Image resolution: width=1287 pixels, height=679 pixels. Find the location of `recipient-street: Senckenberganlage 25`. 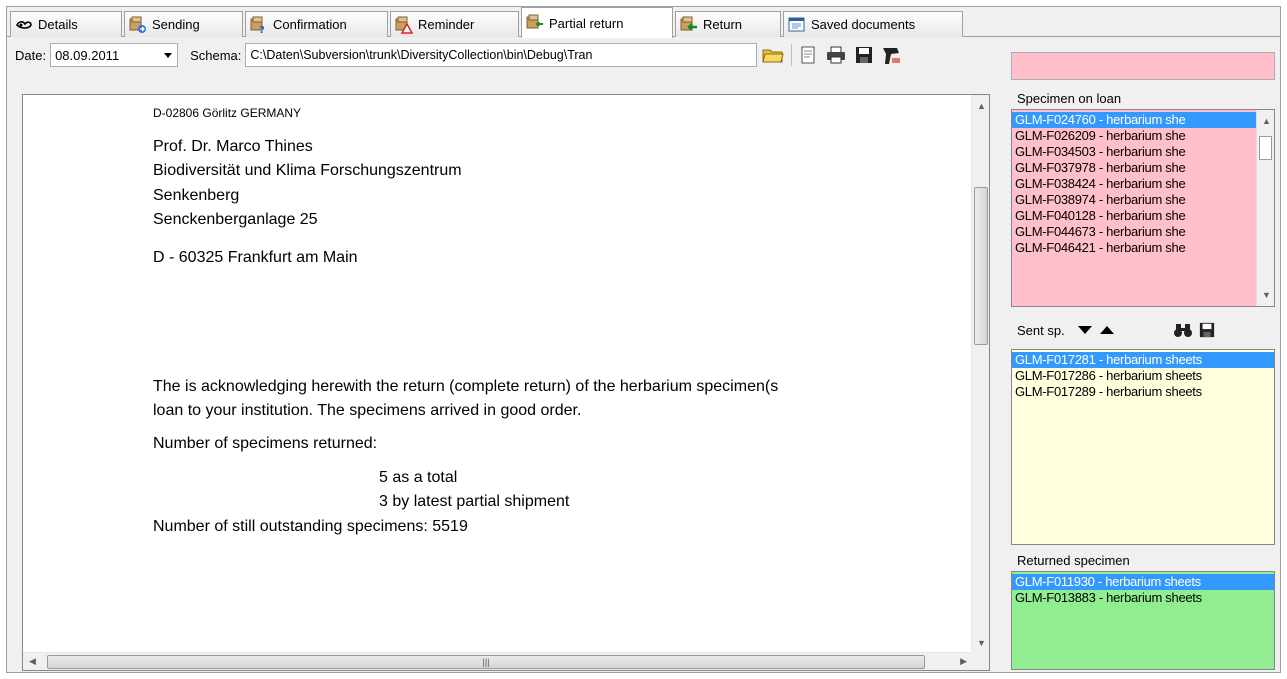

recipient-street: Senckenberganlage 25 is located at coordinates (235, 219).